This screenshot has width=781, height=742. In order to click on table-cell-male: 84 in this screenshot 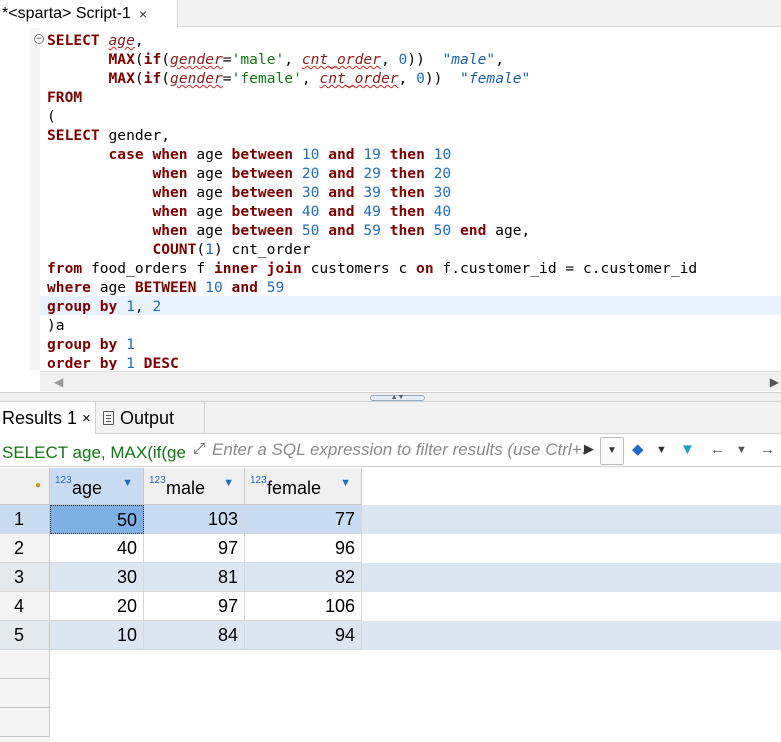, I will do `click(194, 635)`.